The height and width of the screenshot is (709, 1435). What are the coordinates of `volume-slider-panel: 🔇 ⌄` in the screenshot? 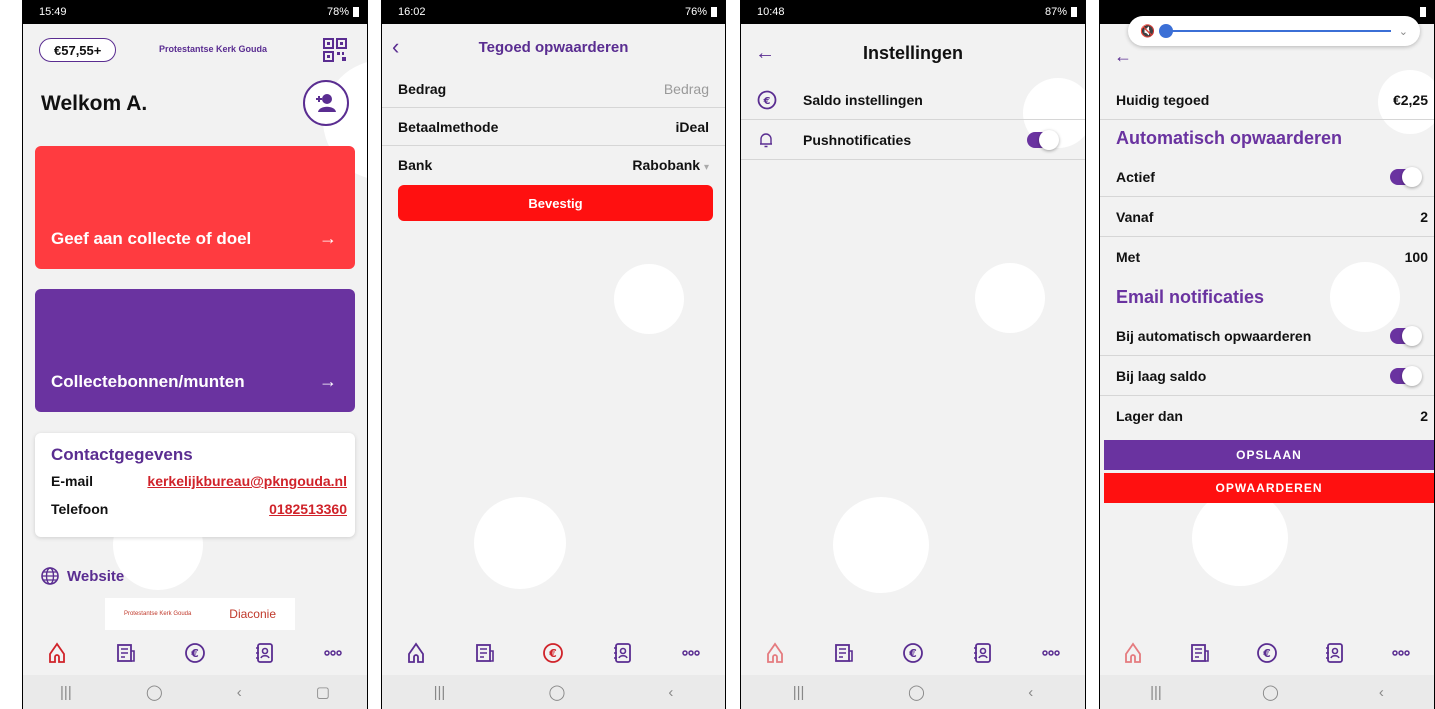 It's located at (1274, 31).